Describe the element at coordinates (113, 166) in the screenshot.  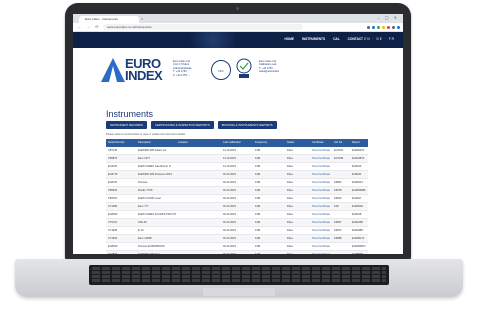
I see `table-cell: EU3437` at that location.